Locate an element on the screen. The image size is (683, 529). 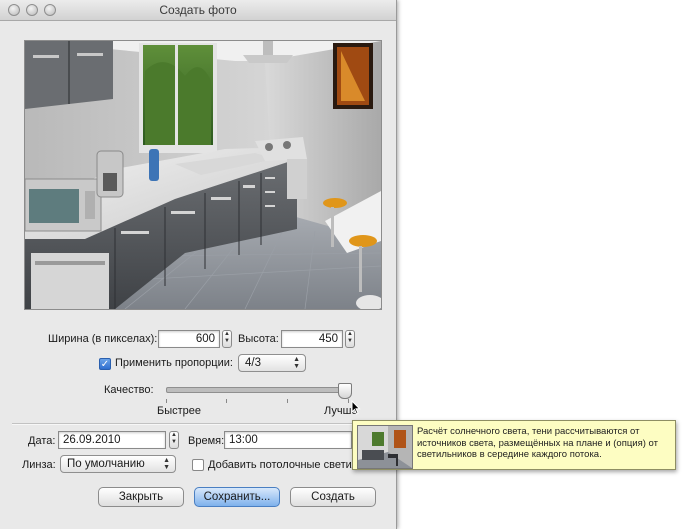
lens-popup: По умолчанию ▲ ▼ is located at coordinates (118, 464).